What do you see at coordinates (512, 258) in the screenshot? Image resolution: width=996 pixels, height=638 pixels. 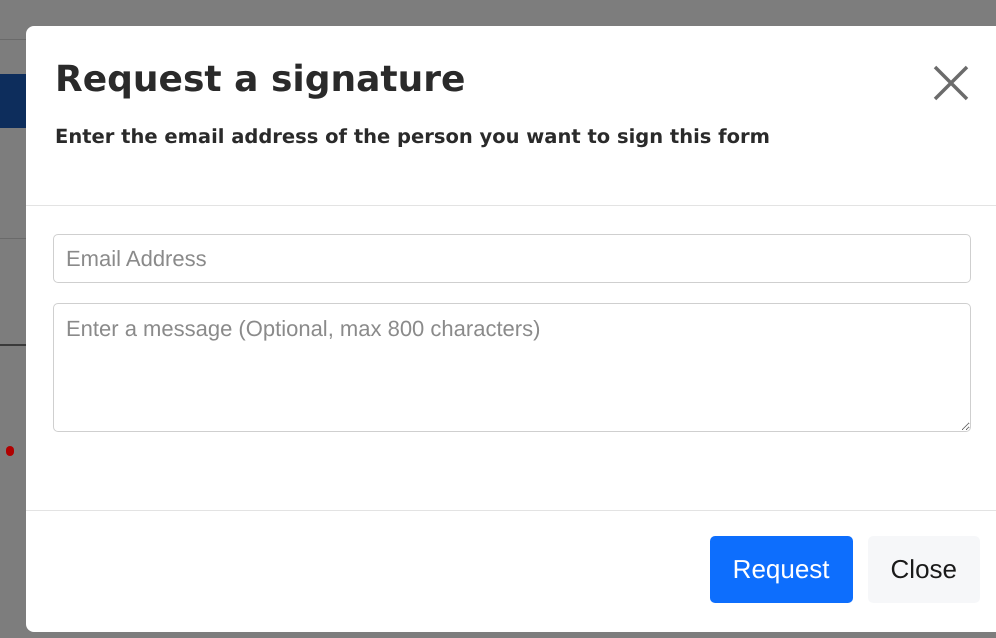 I see `email-field: Email Address` at bounding box center [512, 258].